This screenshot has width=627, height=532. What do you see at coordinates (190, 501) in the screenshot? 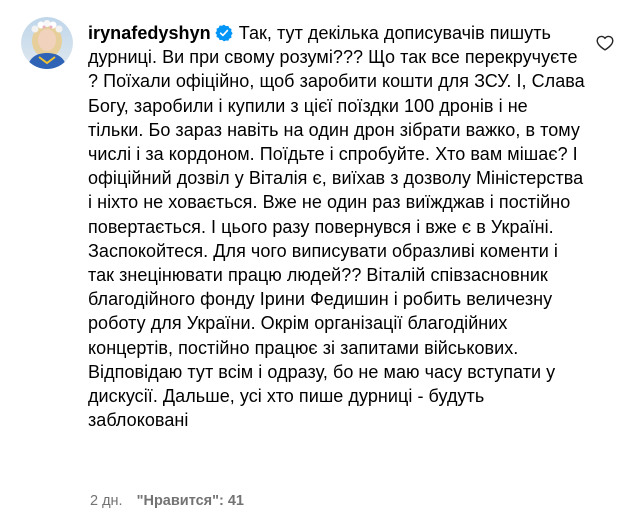
I see `comment-likes-count: "Нравится": 41` at bounding box center [190, 501].